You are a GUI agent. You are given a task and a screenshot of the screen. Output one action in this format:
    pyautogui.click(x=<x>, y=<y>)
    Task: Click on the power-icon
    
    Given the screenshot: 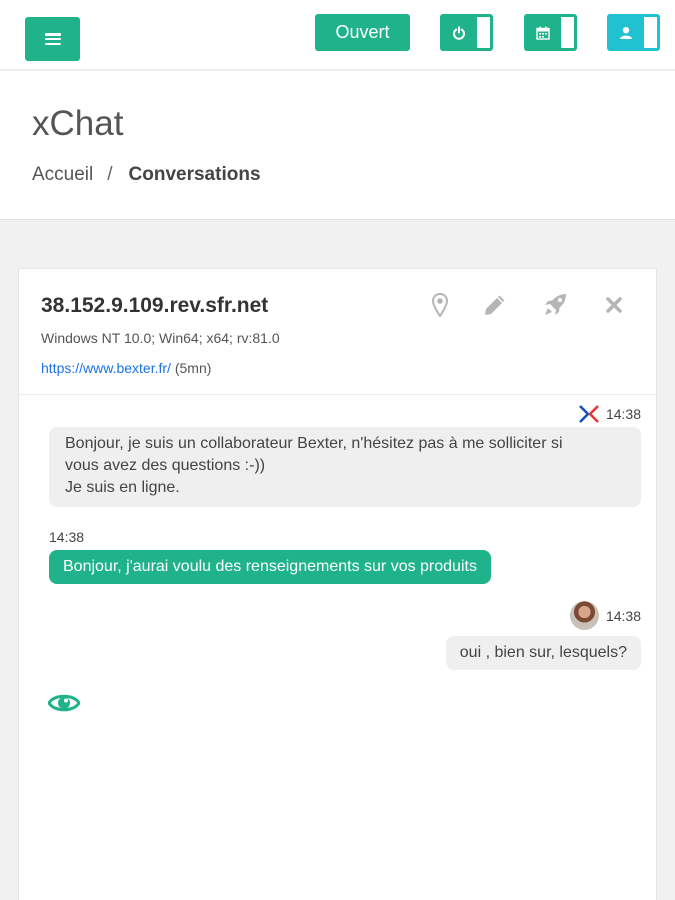 What is the action you would take?
    pyautogui.click(x=458, y=32)
    